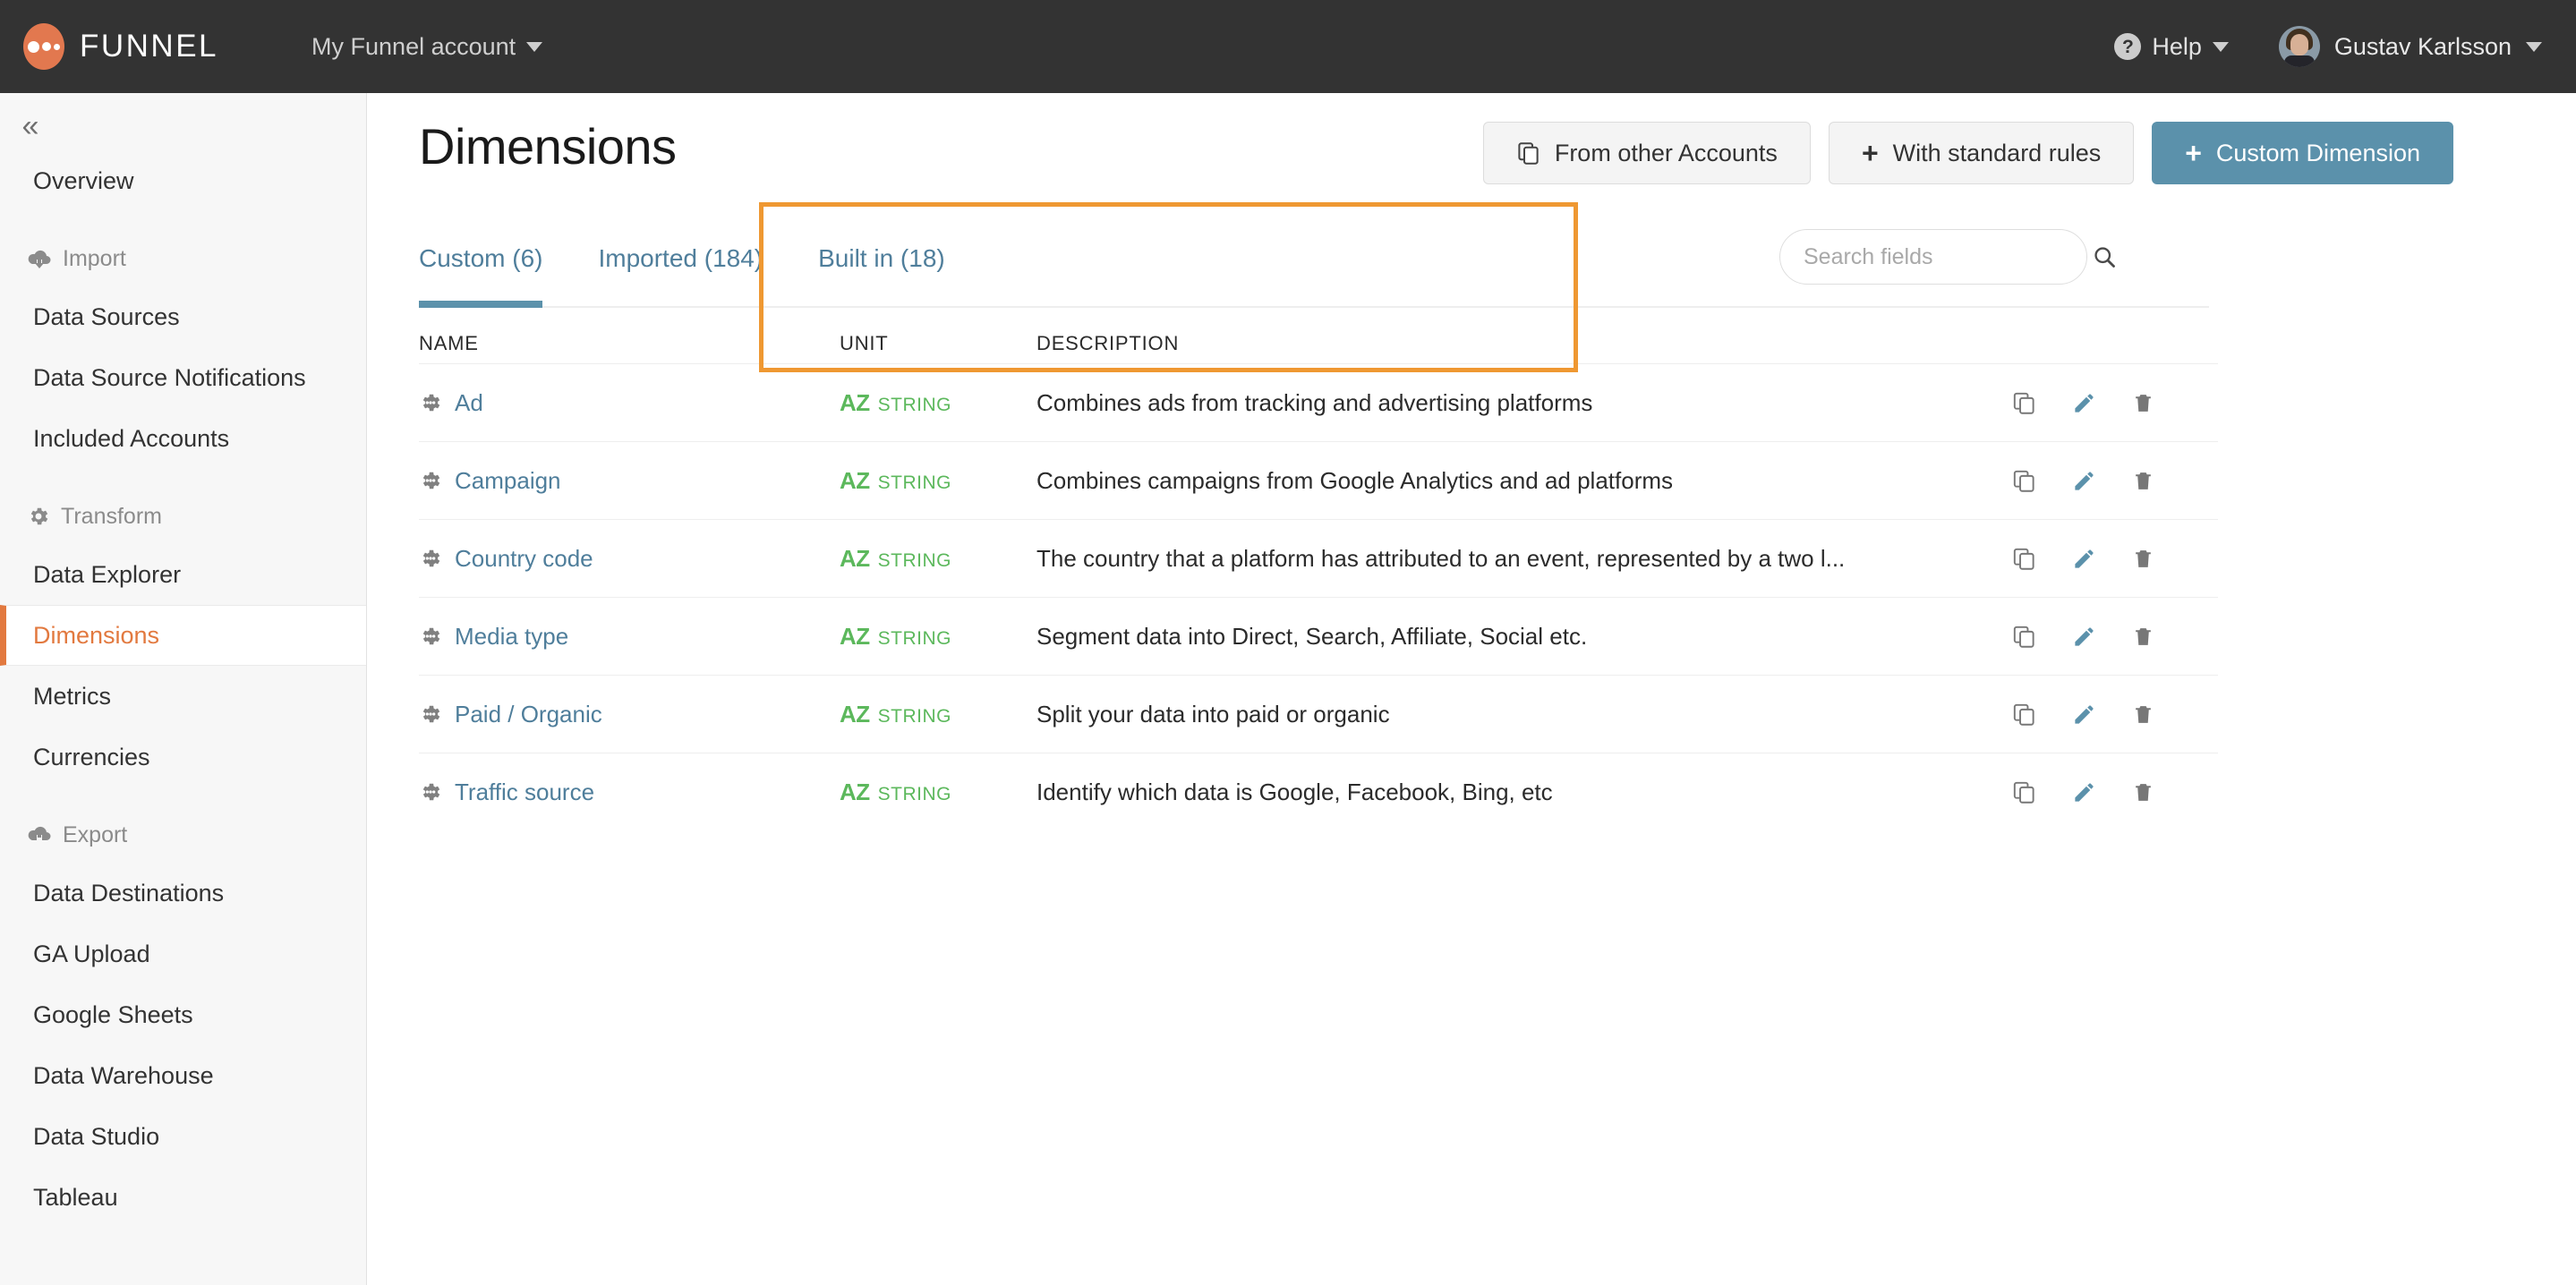 Image resolution: width=2576 pixels, height=1285 pixels. Describe the element at coordinates (43, 46) in the screenshot. I see `funnel-dots-logo-icon` at that location.